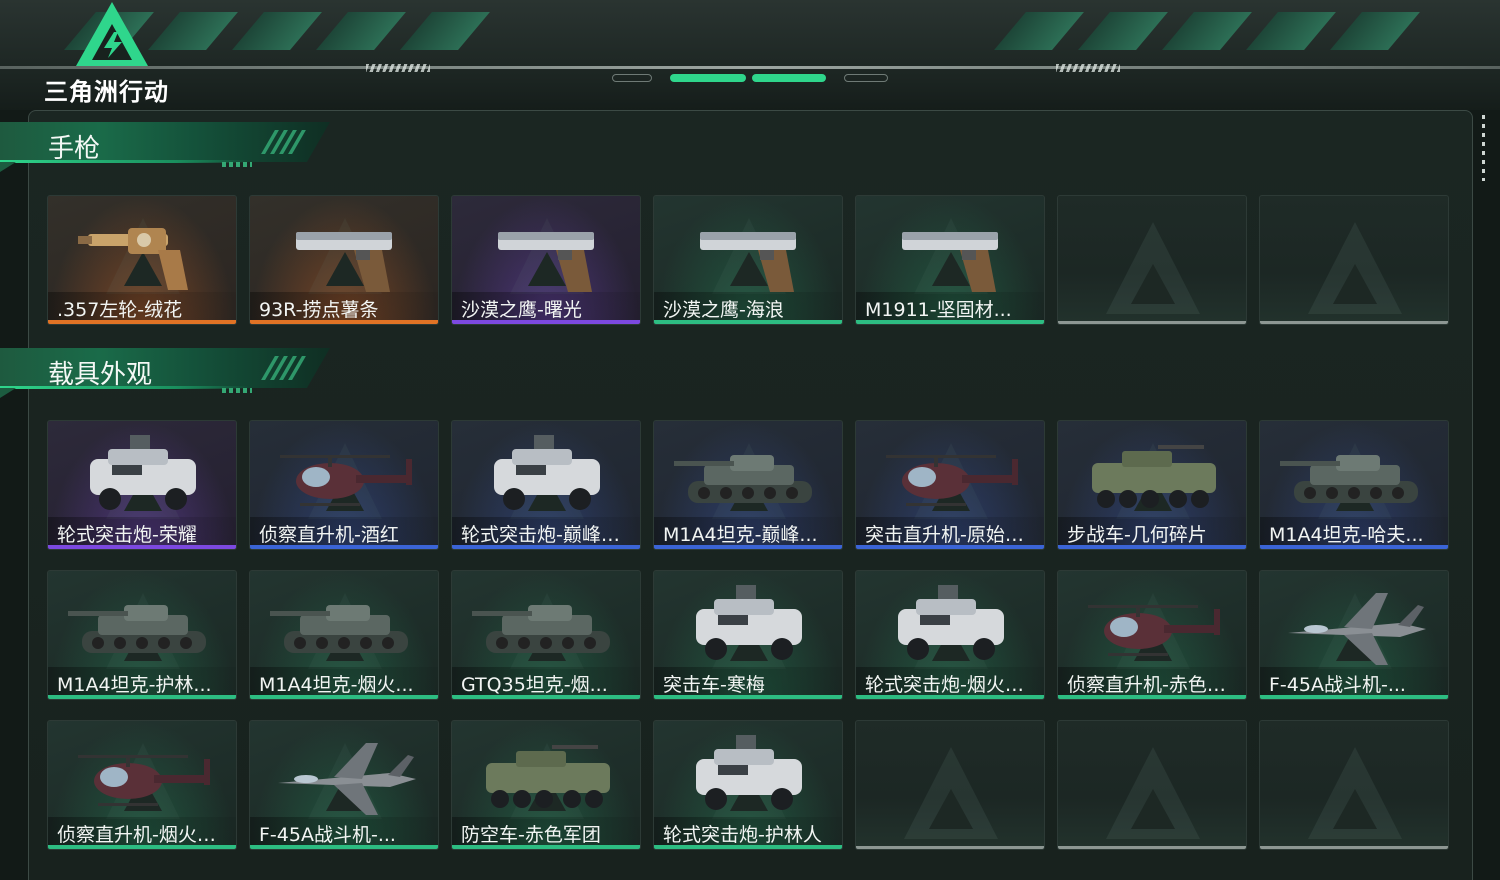 The width and height of the screenshot is (1500, 880). I want to click on item-card: 步战车-几何碎片, so click(1152, 485).